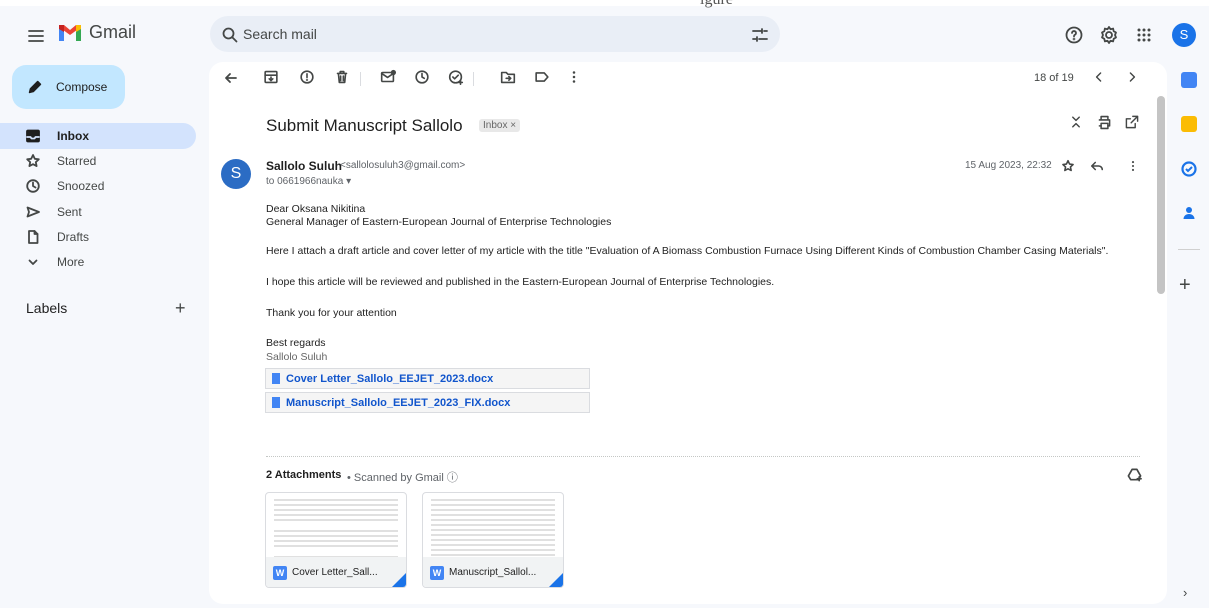  What do you see at coordinates (760, 35) in the screenshot?
I see `search-options-icon` at bounding box center [760, 35].